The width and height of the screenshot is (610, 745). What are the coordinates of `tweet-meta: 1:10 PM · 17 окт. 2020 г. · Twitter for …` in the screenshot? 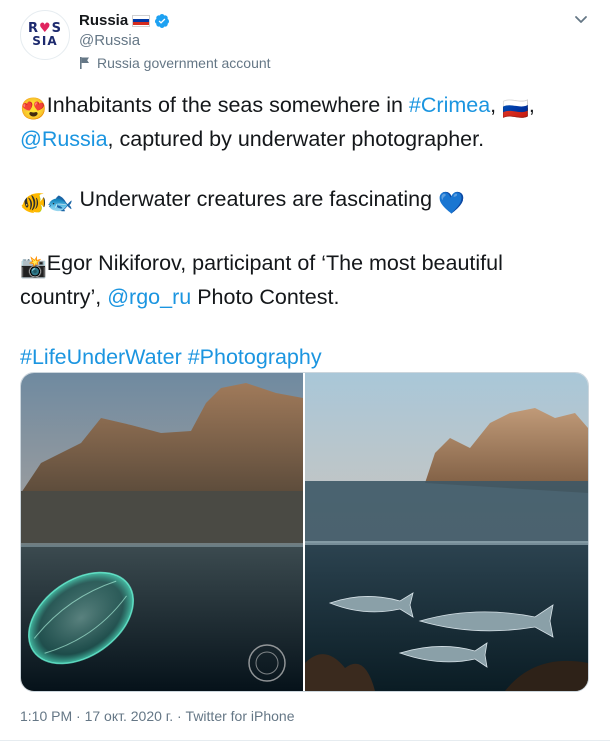 It's located at (157, 716).